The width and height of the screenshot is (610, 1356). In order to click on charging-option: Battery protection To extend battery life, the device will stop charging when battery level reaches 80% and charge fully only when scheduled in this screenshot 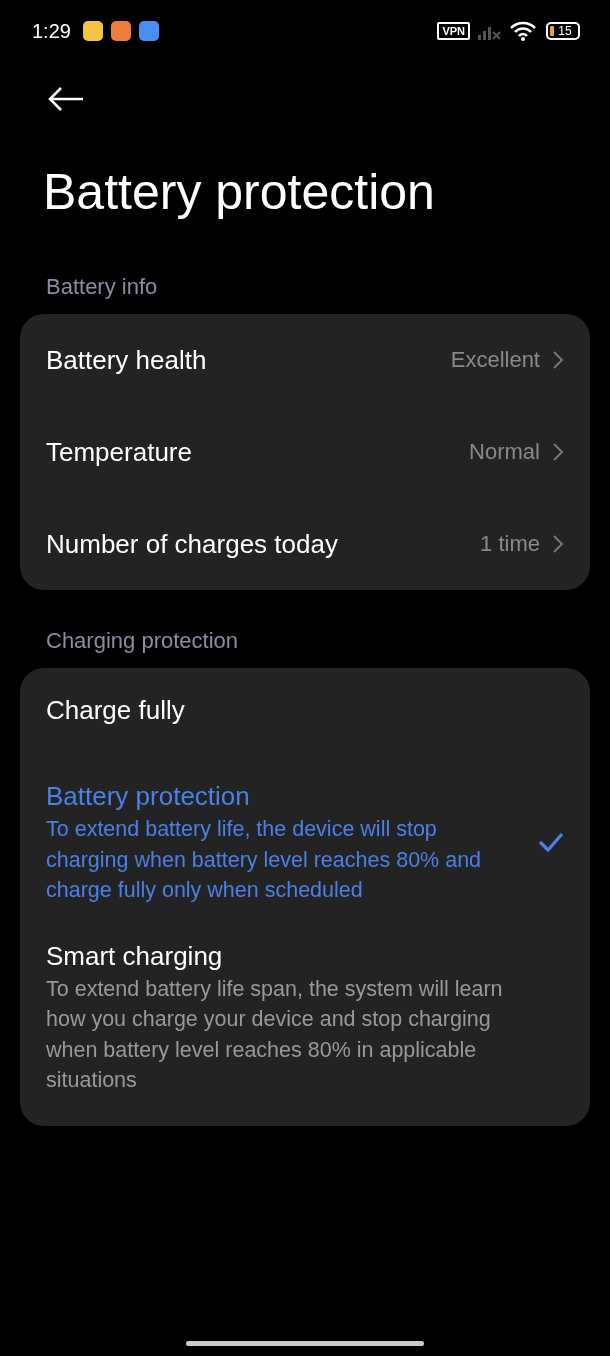, I will do `click(305, 834)`.